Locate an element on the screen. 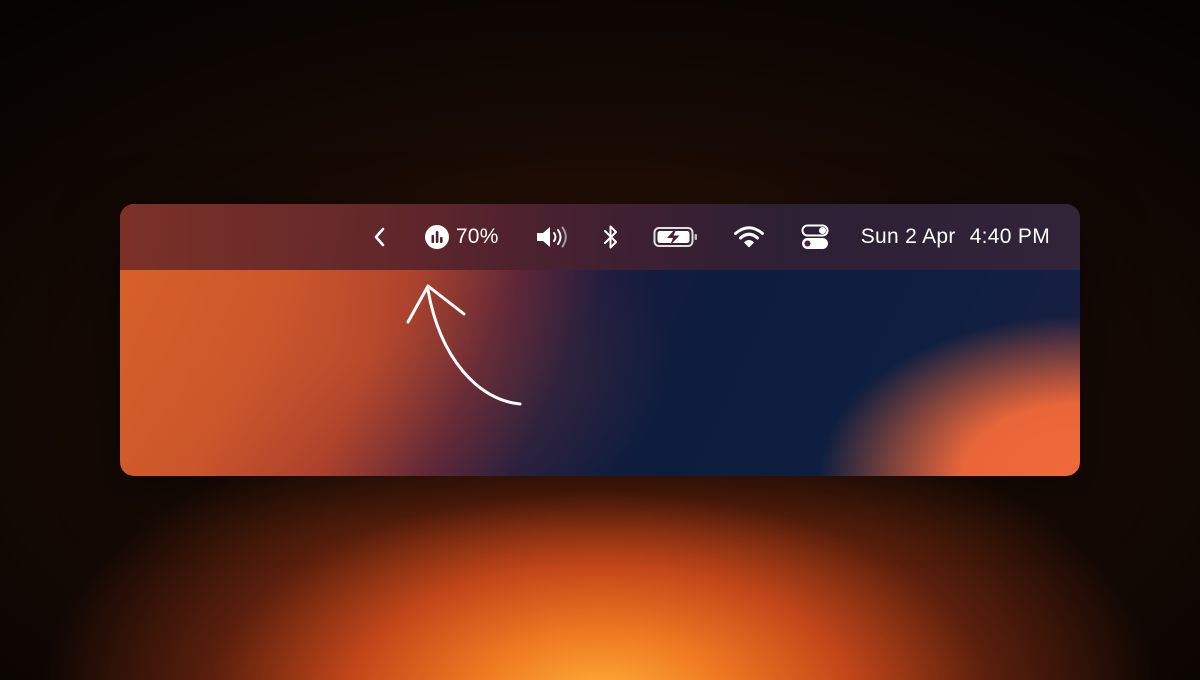 The width and height of the screenshot is (1200, 680). menu-bar: 70% Sun 2 Apr 4:40 PM is located at coordinates (600, 237).